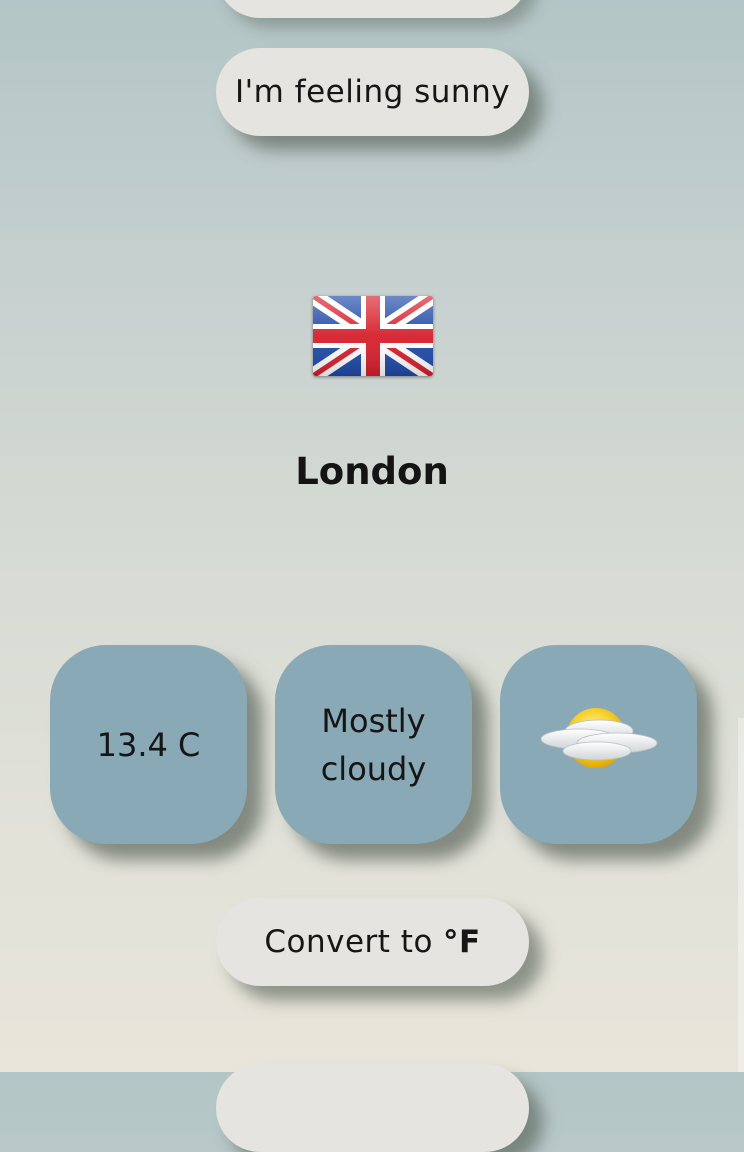  I want to click on city-name: London, so click(372, 471).